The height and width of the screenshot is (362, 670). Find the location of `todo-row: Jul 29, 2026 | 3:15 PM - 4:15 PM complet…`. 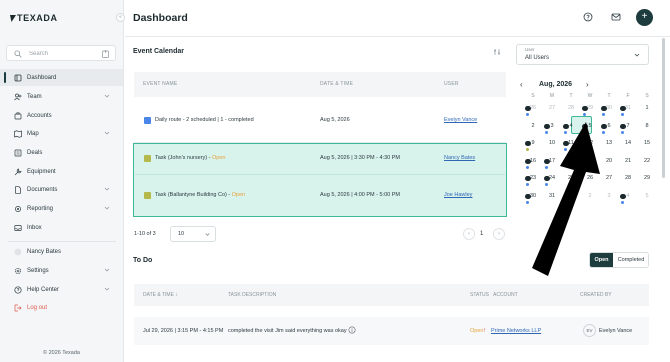

todo-row: Jul 29, 2026 | 3:15 PM - 4:15 PM complet… is located at coordinates (391, 331).